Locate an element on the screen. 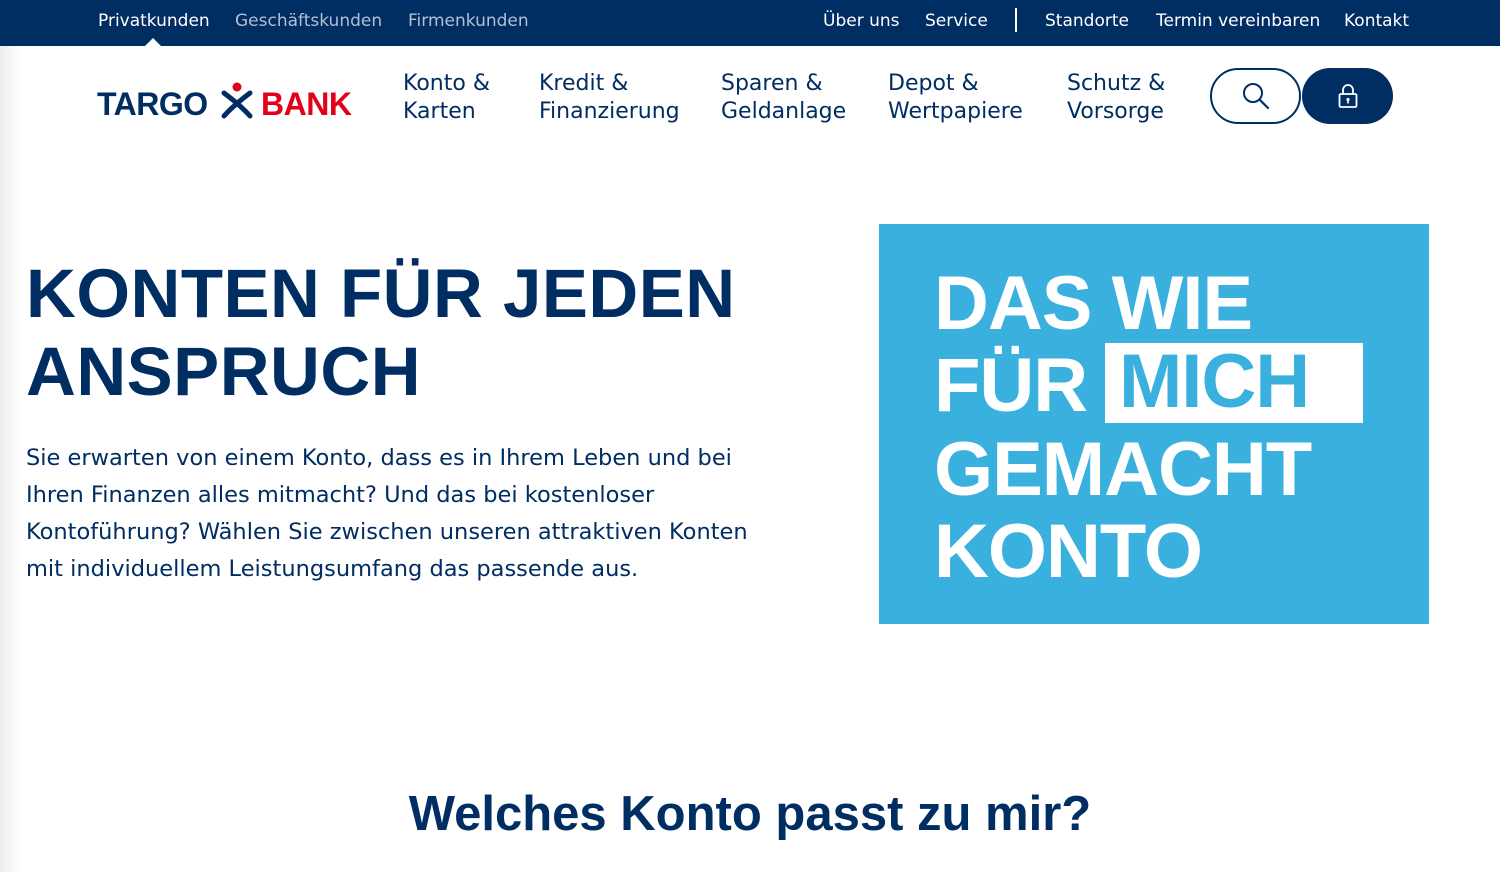 The height and width of the screenshot is (872, 1500). link-service: Service is located at coordinates (956, 21).